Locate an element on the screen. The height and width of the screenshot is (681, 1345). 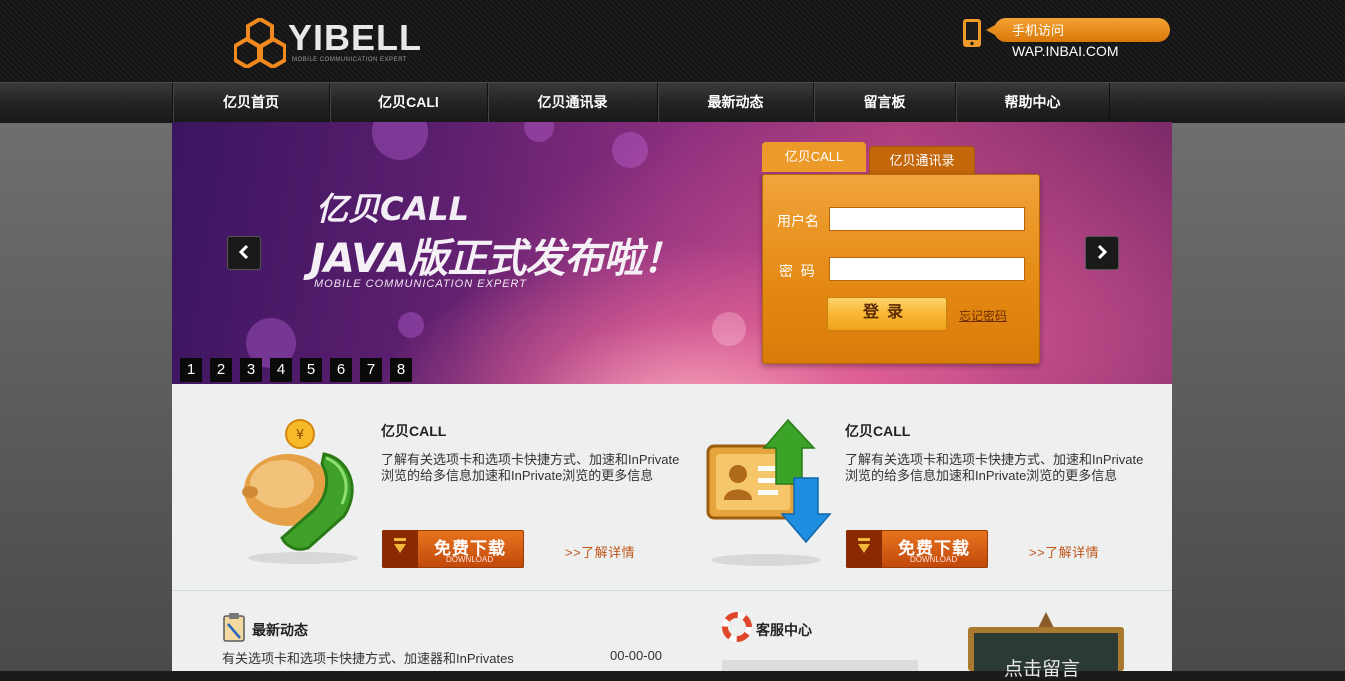
slide-dot: 1 is located at coordinates (191, 370).